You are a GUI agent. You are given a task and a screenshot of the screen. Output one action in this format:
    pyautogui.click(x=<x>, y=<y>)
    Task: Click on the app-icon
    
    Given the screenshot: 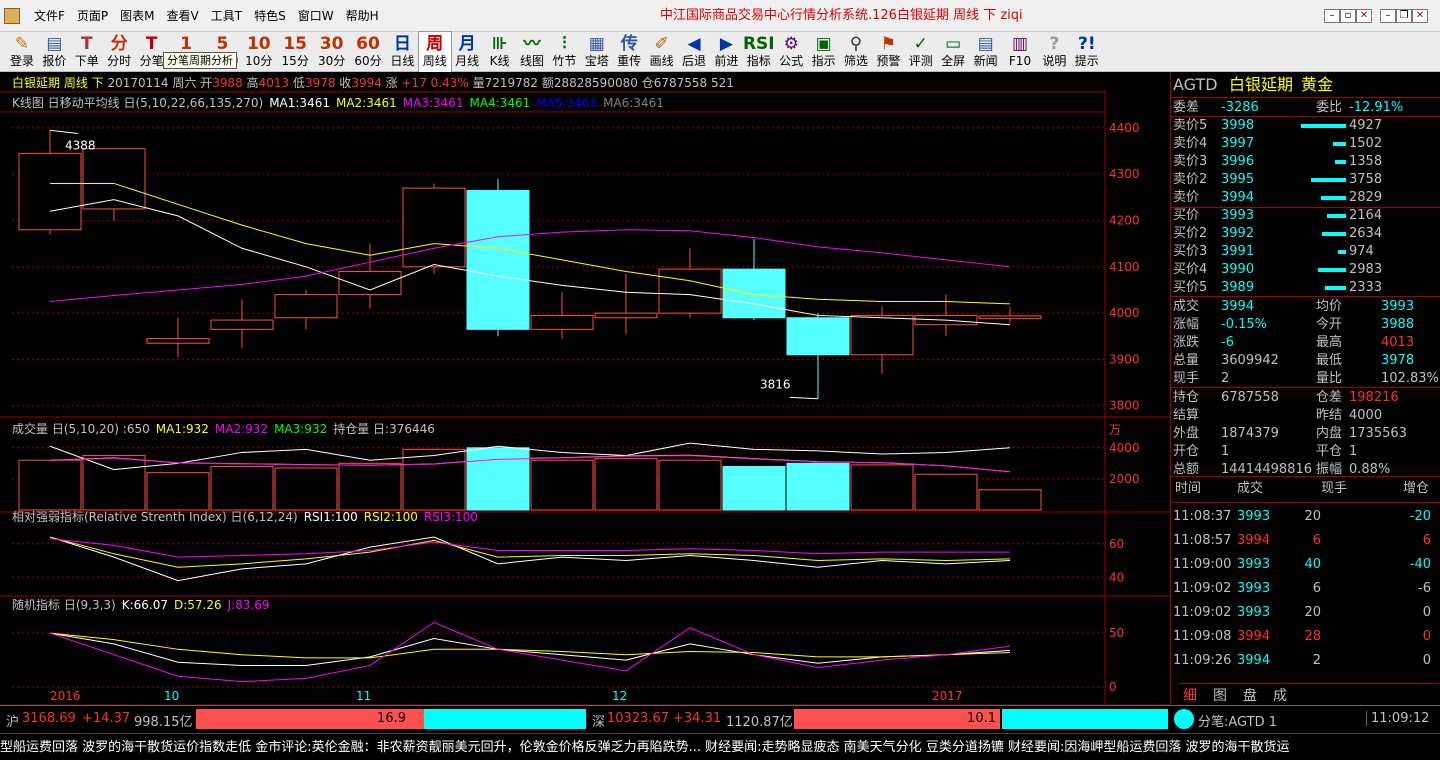 What is the action you would take?
    pyautogui.click(x=12, y=16)
    